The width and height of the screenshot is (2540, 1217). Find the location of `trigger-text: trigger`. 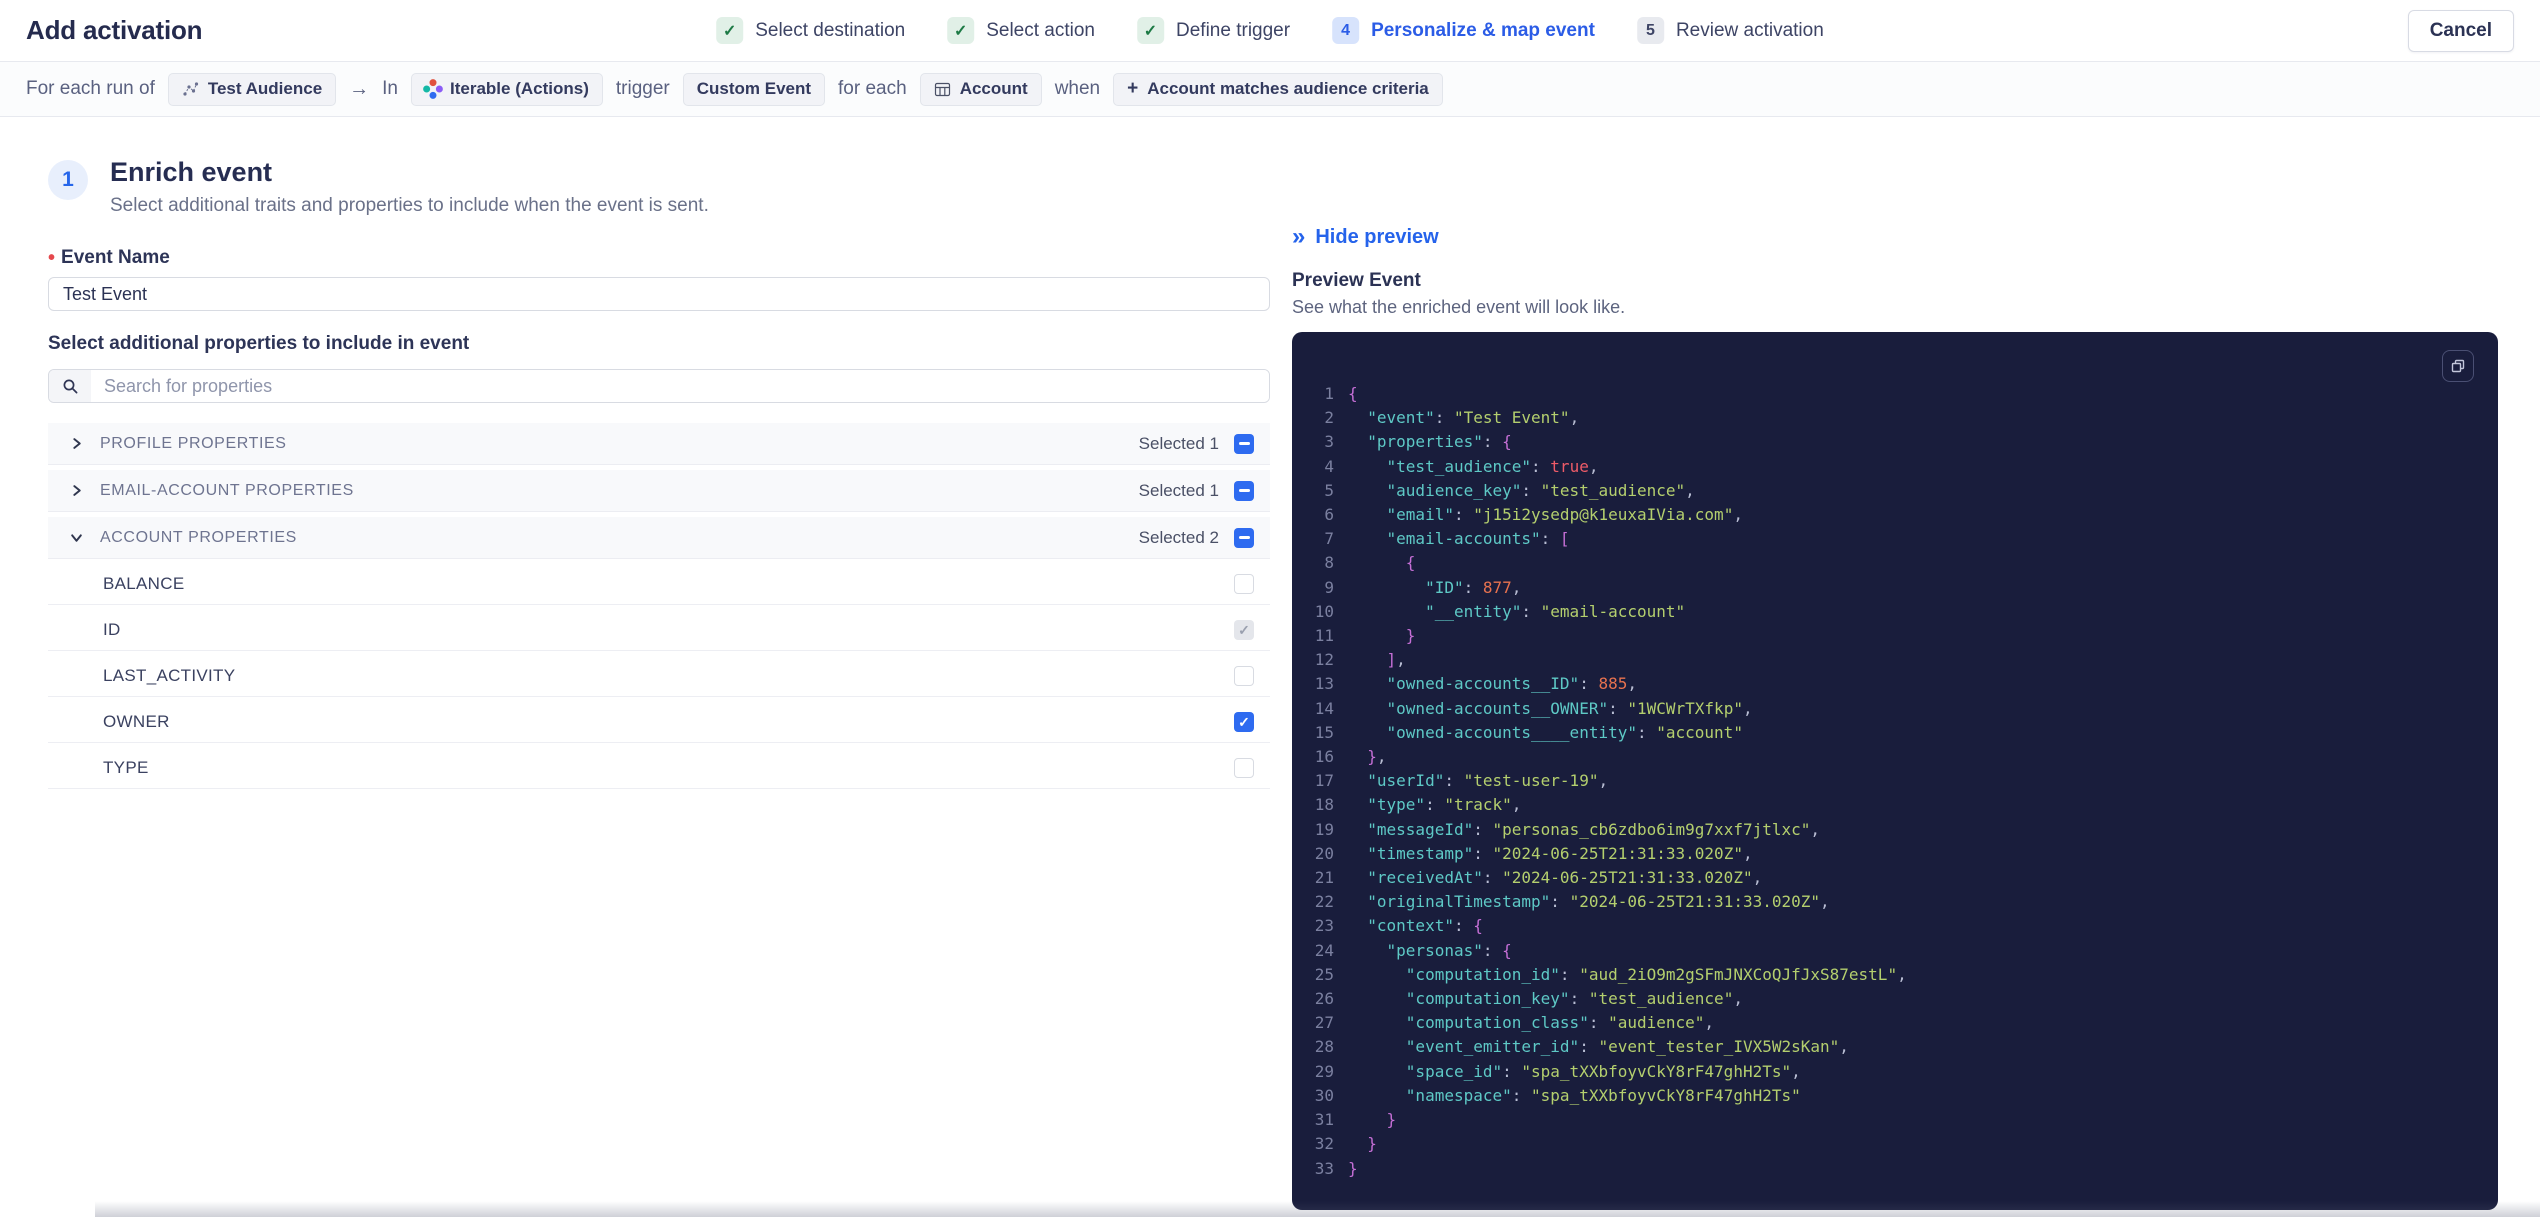

trigger-text: trigger is located at coordinates (642, 88).